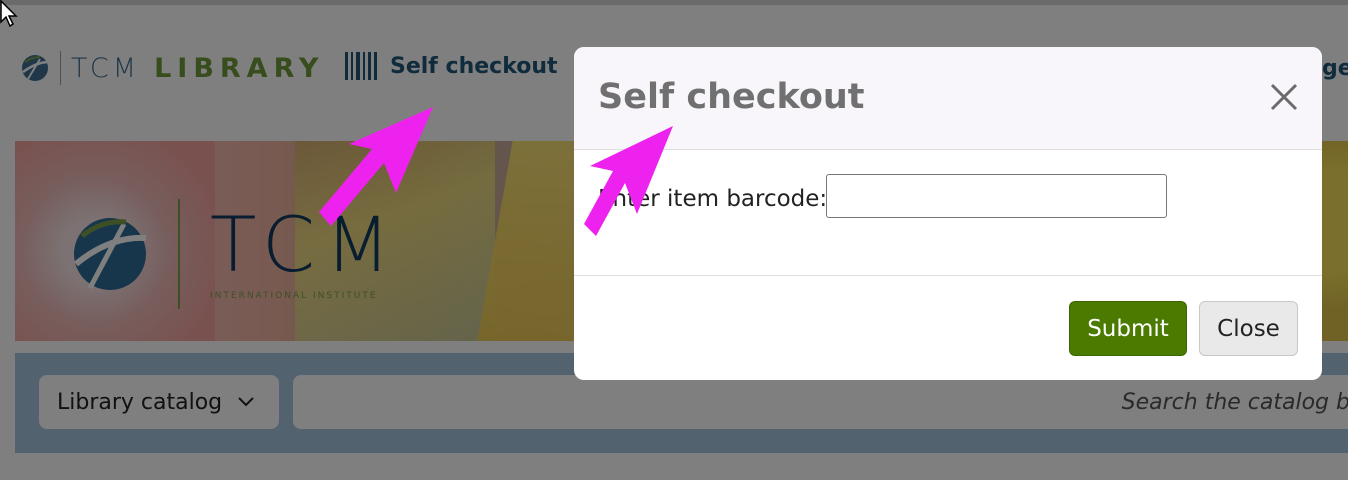 Image resolution: width=1348 pixels, height=480 pixels. Describe the element at coordinates (1248, 328) in the screenshot. I see `close-button: Close` at that location.